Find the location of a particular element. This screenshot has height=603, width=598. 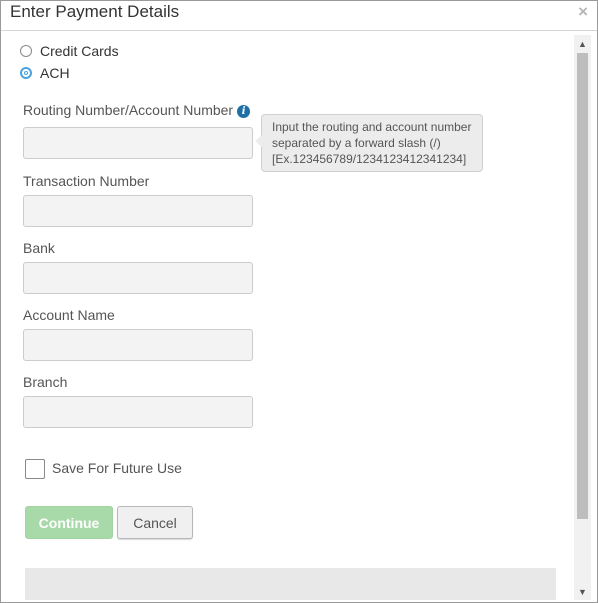

branch-input is located at coordinates (138, 412).